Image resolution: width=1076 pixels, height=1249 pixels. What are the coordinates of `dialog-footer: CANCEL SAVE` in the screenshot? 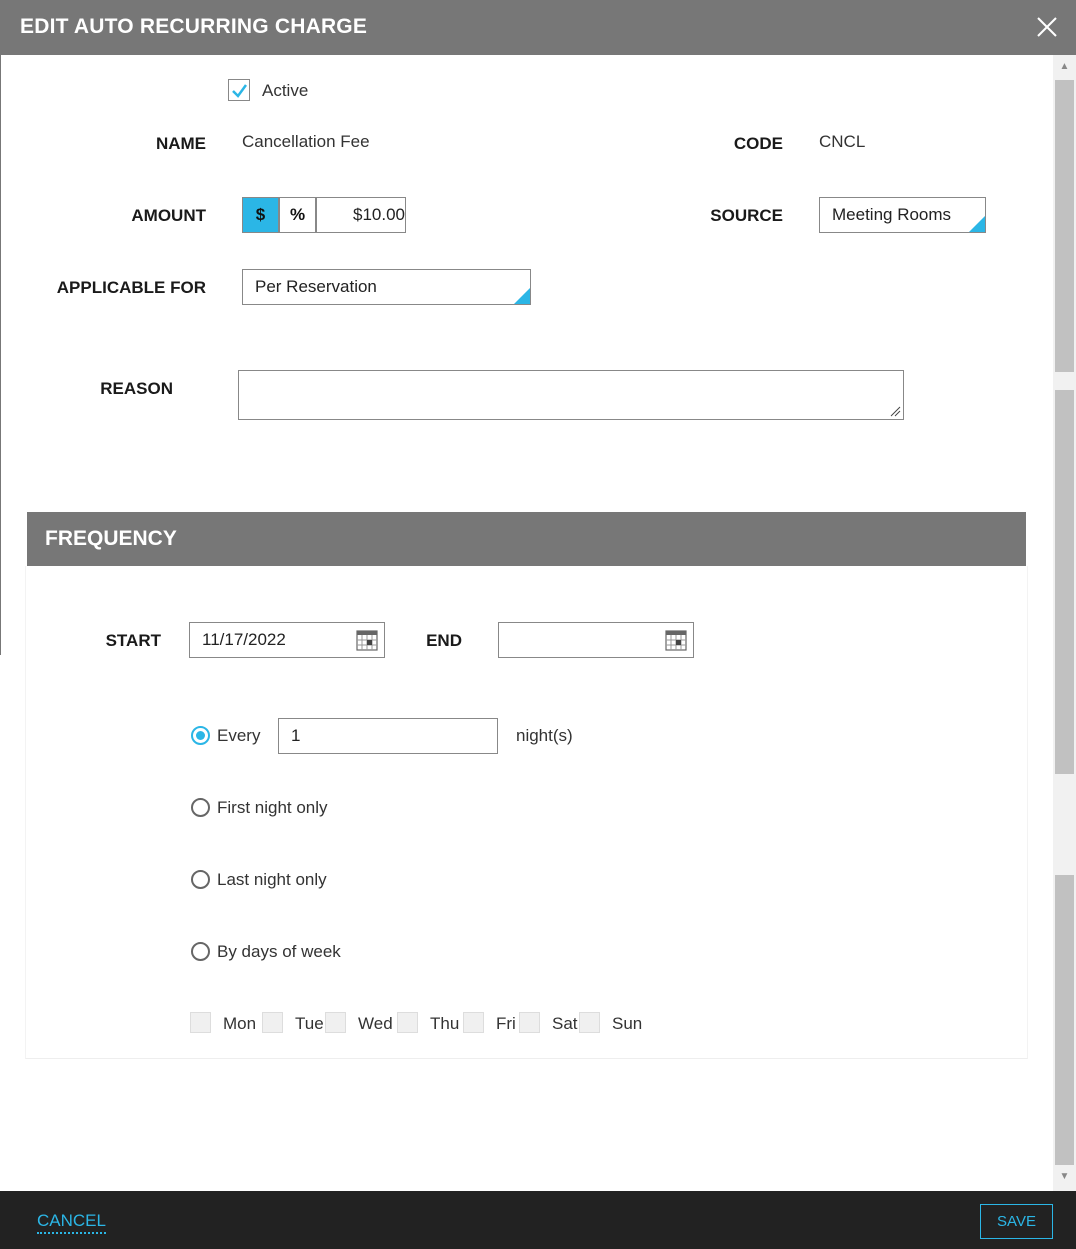 It's located at (538, 1220).